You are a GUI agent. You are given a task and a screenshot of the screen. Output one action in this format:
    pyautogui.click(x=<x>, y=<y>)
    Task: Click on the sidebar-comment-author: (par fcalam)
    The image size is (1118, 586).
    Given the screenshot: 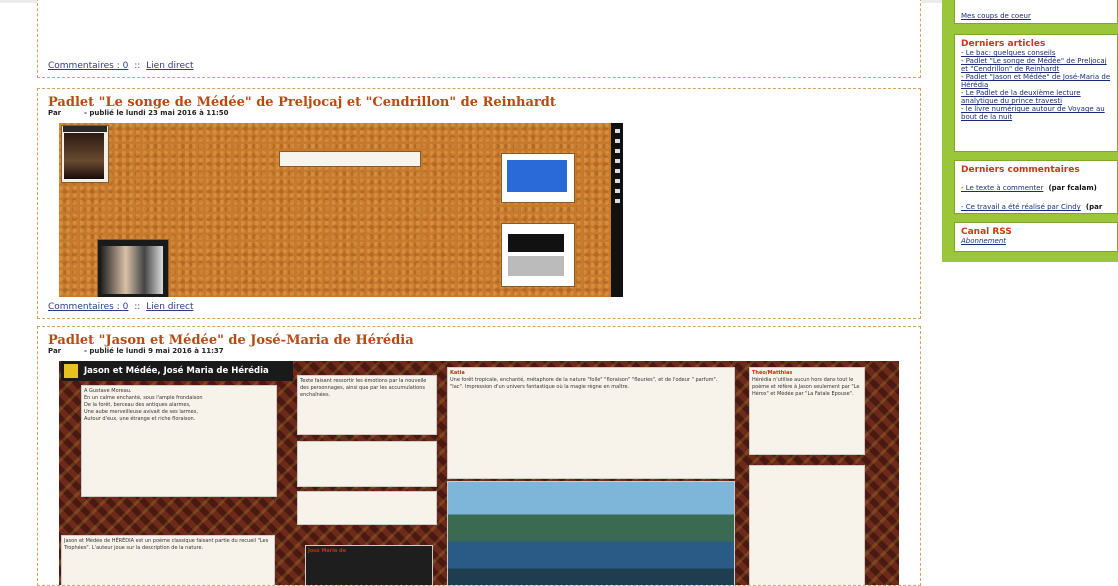 What is the action you would take?
    pyautogui.click(x=1072, y=188)
    